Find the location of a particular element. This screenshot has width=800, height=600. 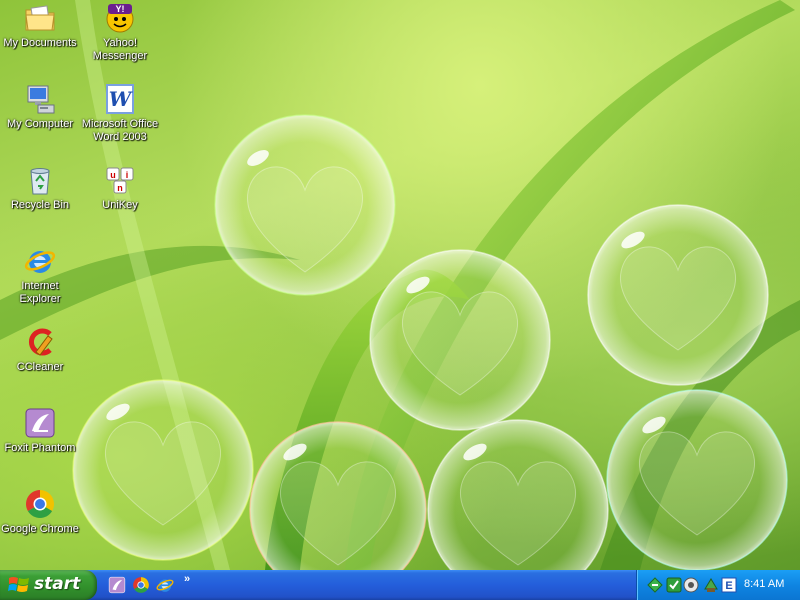

svg-text: Y! is located at coordinates (120, 9).